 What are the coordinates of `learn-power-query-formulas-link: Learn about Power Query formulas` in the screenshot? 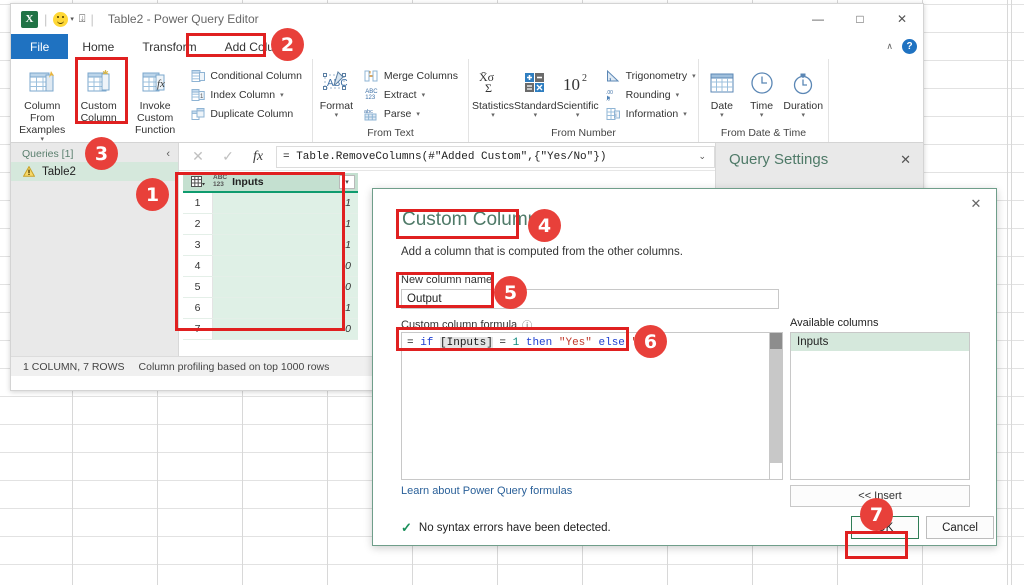 It's located at (486, 491).